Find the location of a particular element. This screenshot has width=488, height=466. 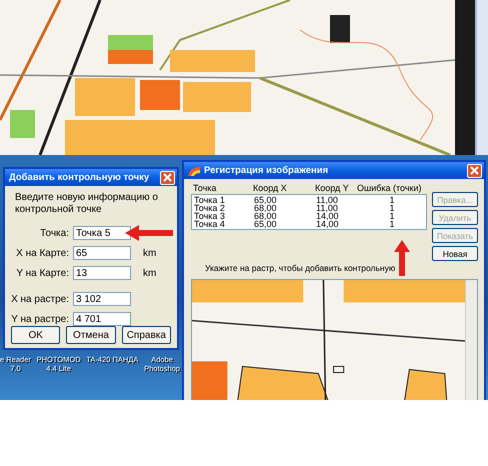

field-label: Y на растре: is located at coordinates (40, 319).